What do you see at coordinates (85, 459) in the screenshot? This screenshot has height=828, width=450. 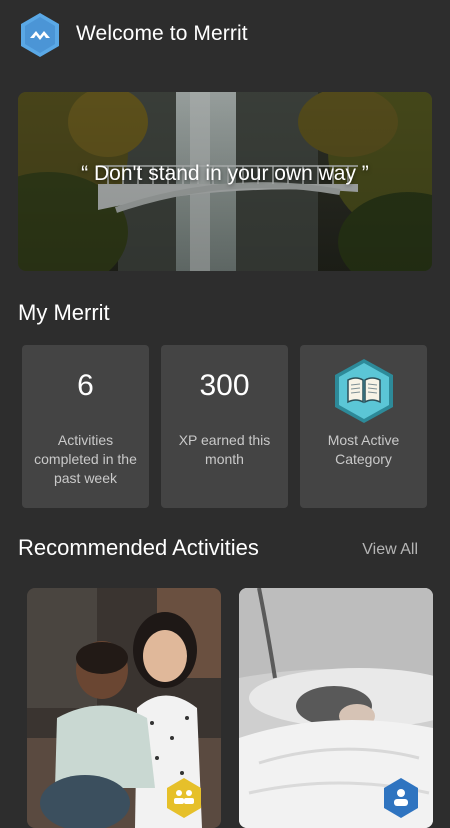 I see `stat-label: Activities completed in the past week` at bounding box center [85, 459].